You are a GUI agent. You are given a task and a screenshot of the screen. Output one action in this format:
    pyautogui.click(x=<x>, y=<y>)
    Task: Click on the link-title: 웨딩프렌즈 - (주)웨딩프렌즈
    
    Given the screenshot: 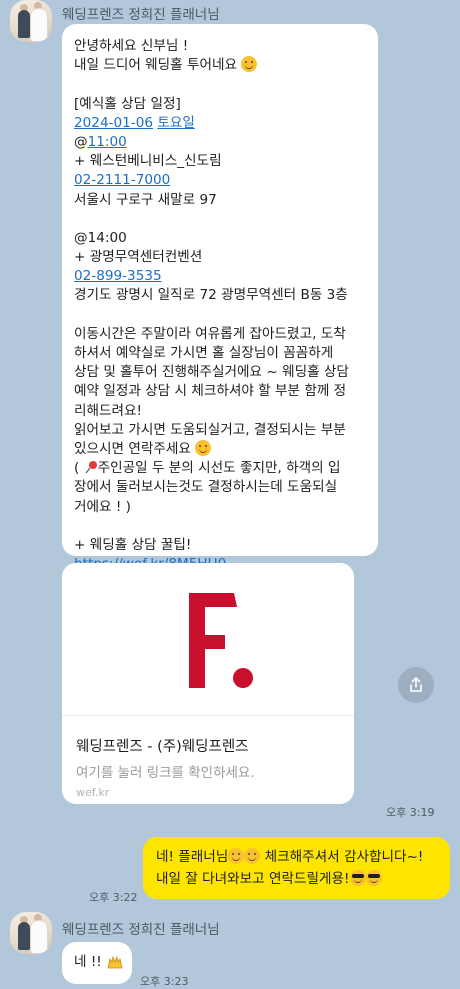 What is the action you would take?
    pyautogui.click(x=162, y=747)
    